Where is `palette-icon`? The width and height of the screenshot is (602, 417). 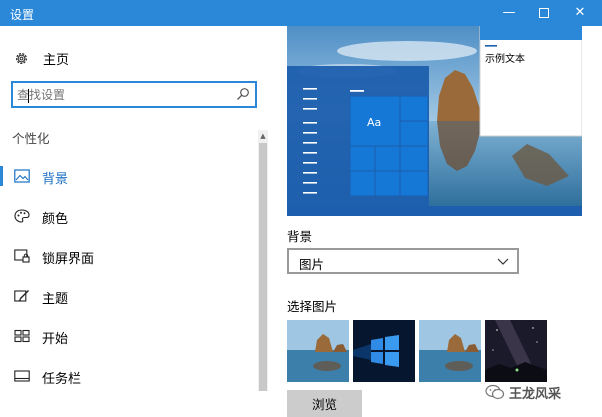
palette-icon is located at coordinates (22, 216).